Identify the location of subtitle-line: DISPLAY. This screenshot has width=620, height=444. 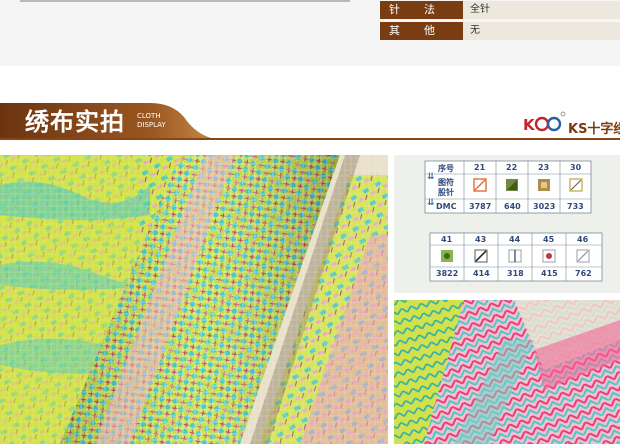
(151, 125).